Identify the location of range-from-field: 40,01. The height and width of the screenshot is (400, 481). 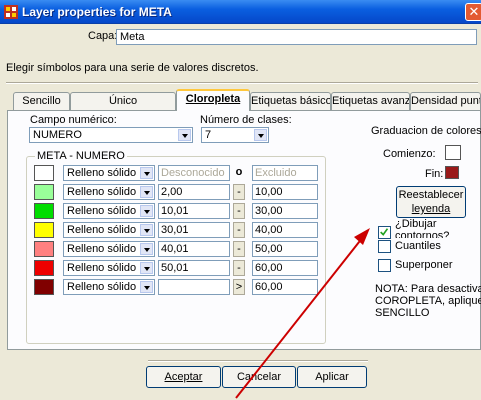
(194, 249).